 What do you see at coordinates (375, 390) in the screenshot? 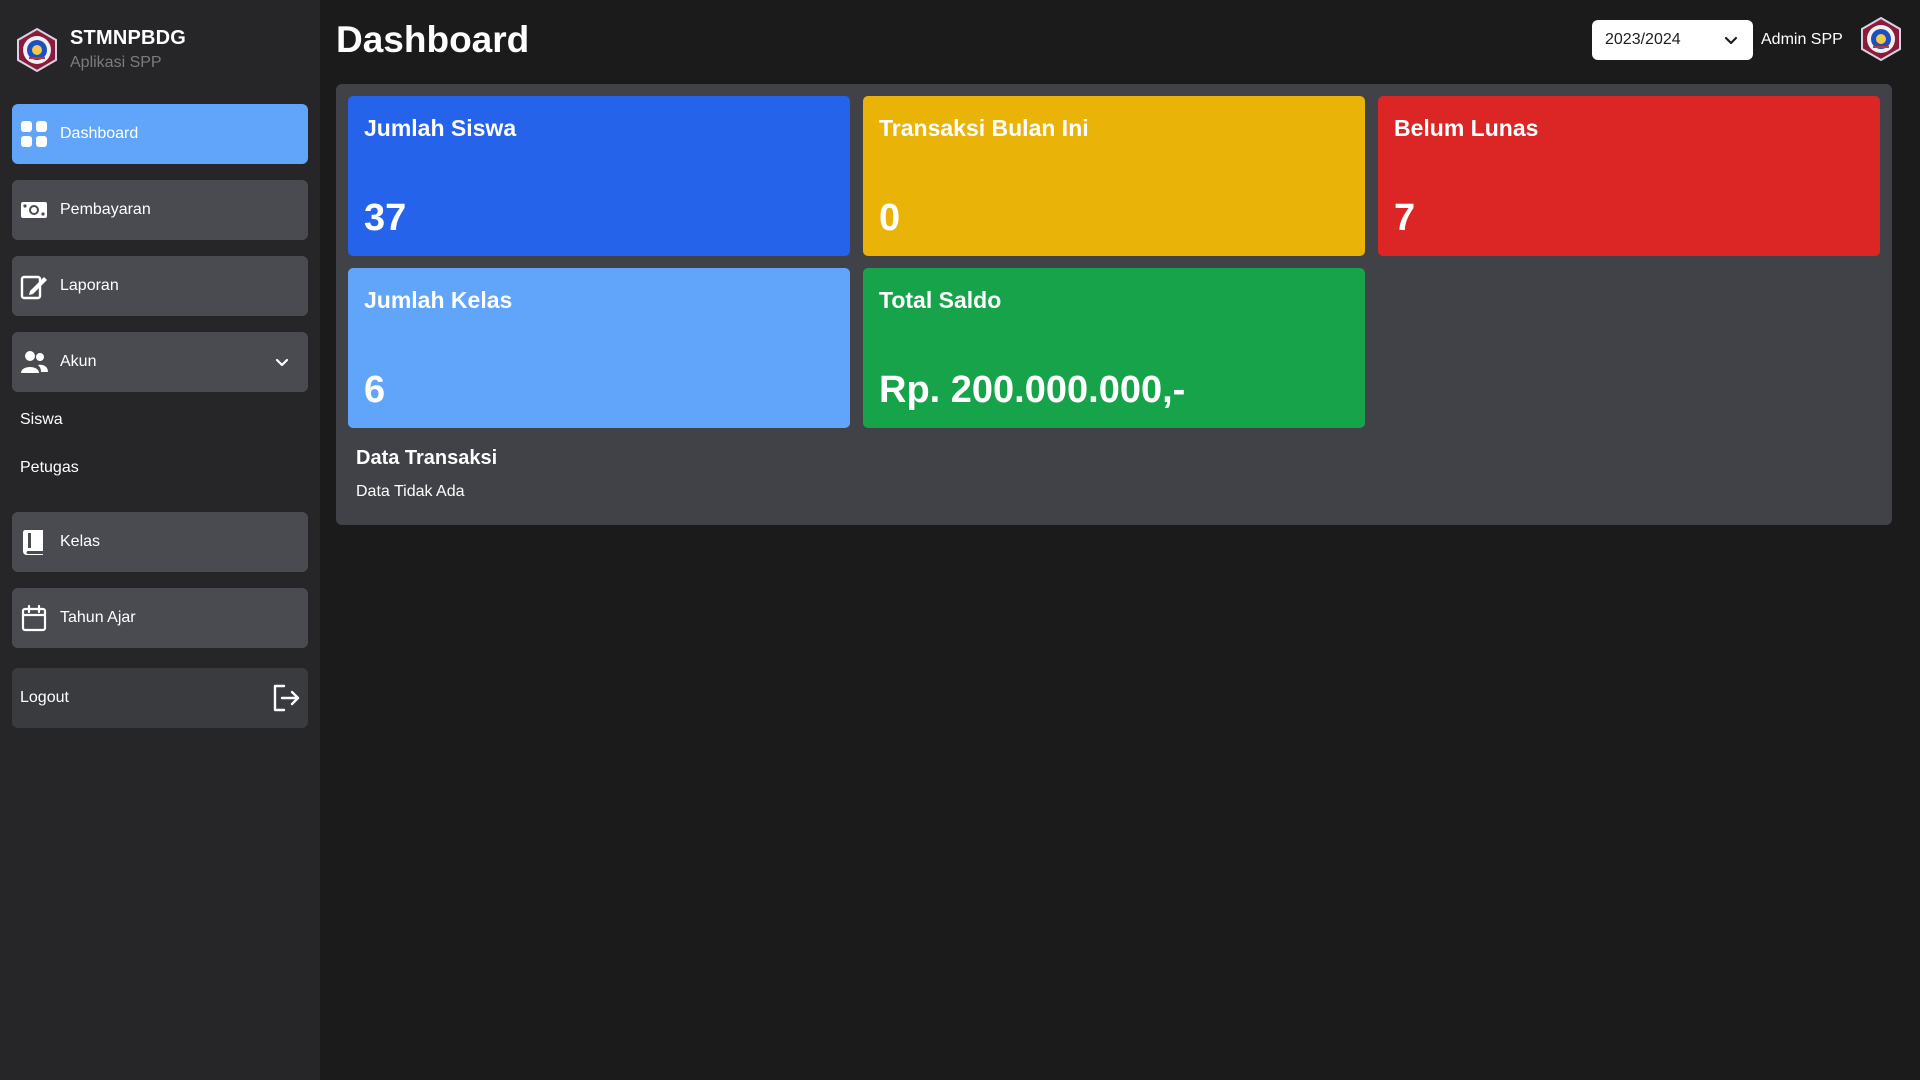
I see `card-value: 6` at bounding box center [375, 390].